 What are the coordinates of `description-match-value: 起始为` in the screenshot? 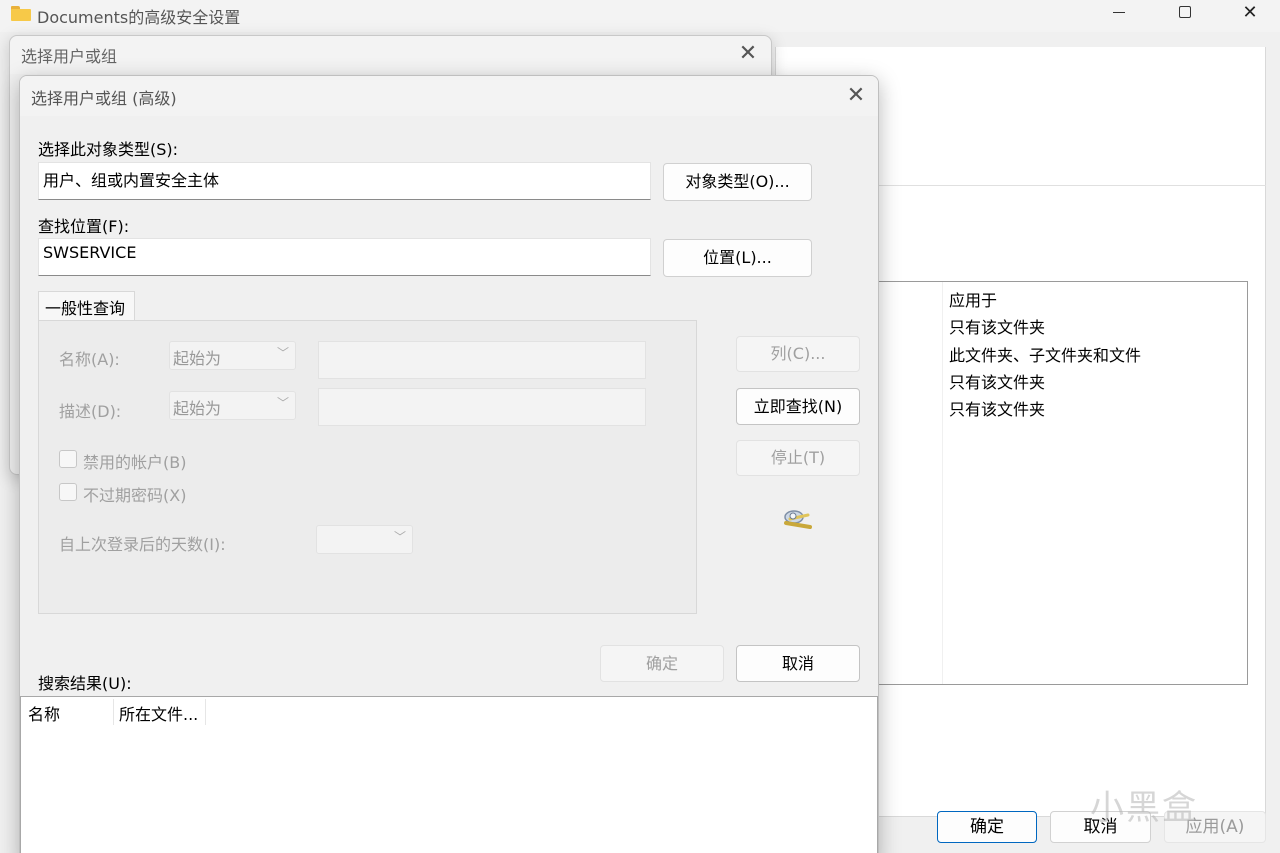 It's located at (197, 408).